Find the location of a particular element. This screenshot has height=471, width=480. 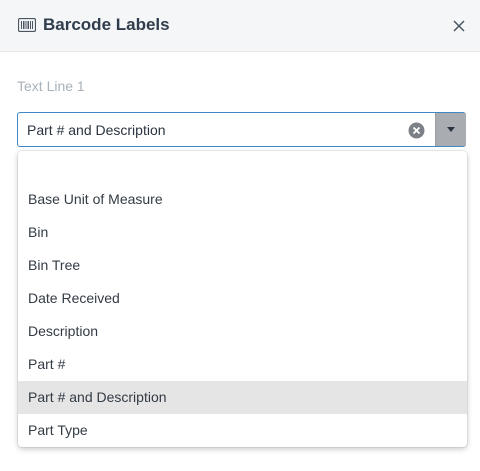

dialog-header: Barcode Labels is located at coordinates (240, 26).